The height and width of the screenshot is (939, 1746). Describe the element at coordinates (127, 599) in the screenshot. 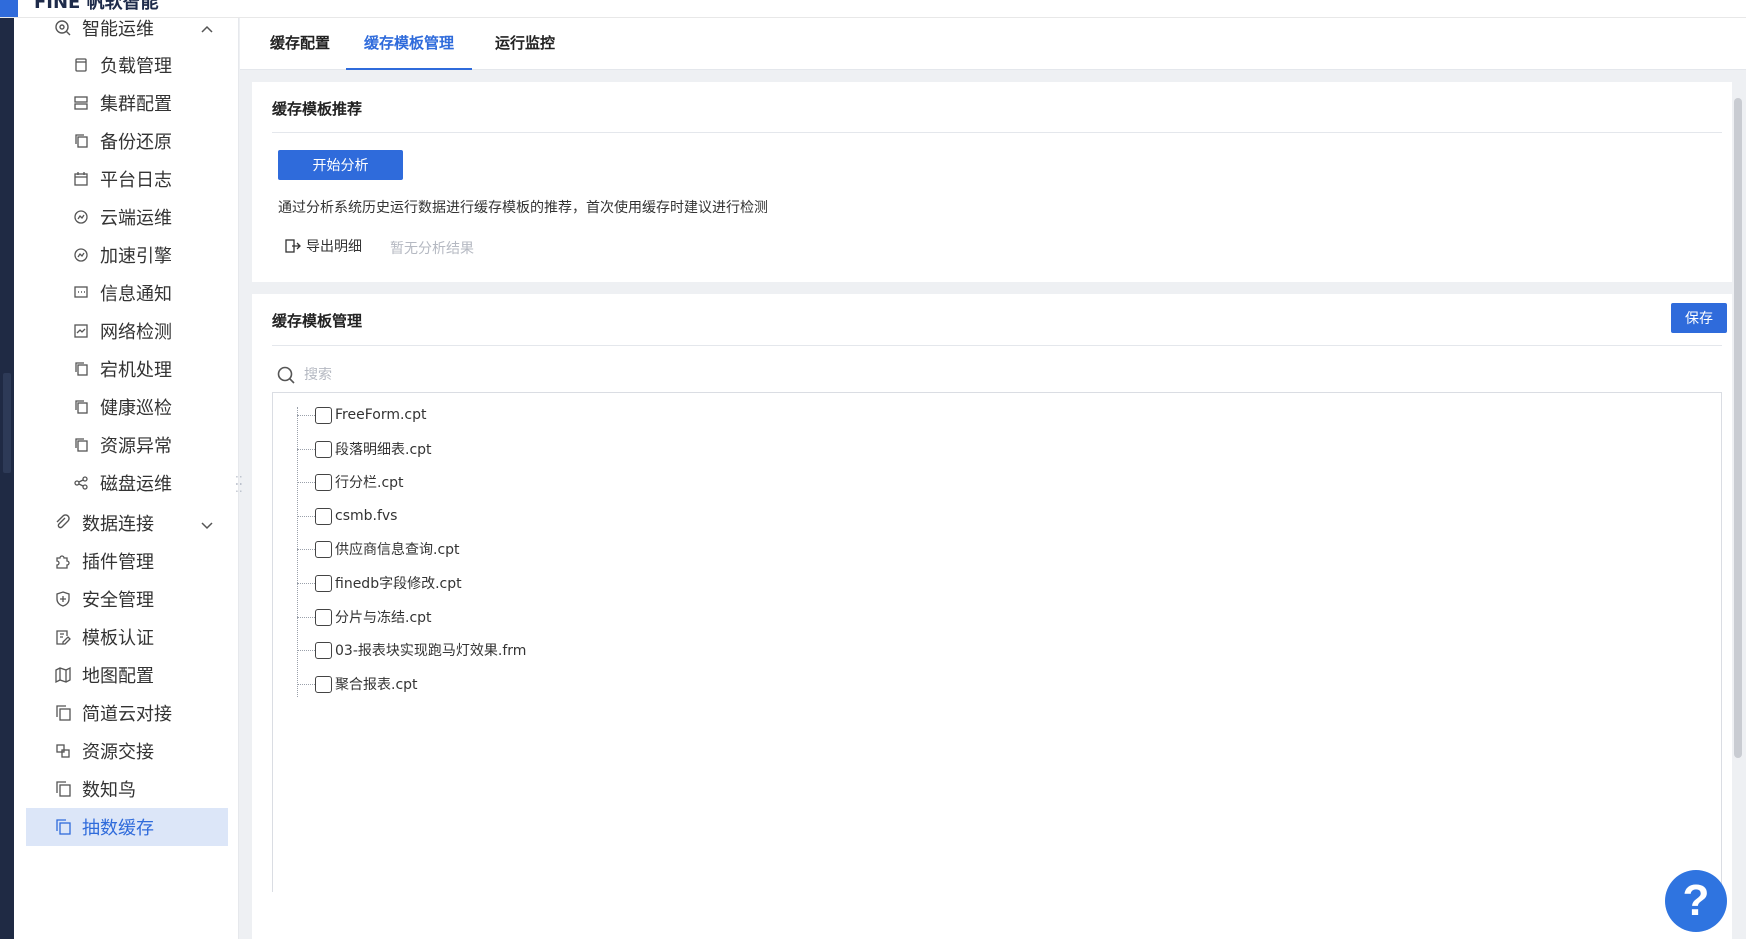

I see `sidebar-item-security: 安全管理` at that location.